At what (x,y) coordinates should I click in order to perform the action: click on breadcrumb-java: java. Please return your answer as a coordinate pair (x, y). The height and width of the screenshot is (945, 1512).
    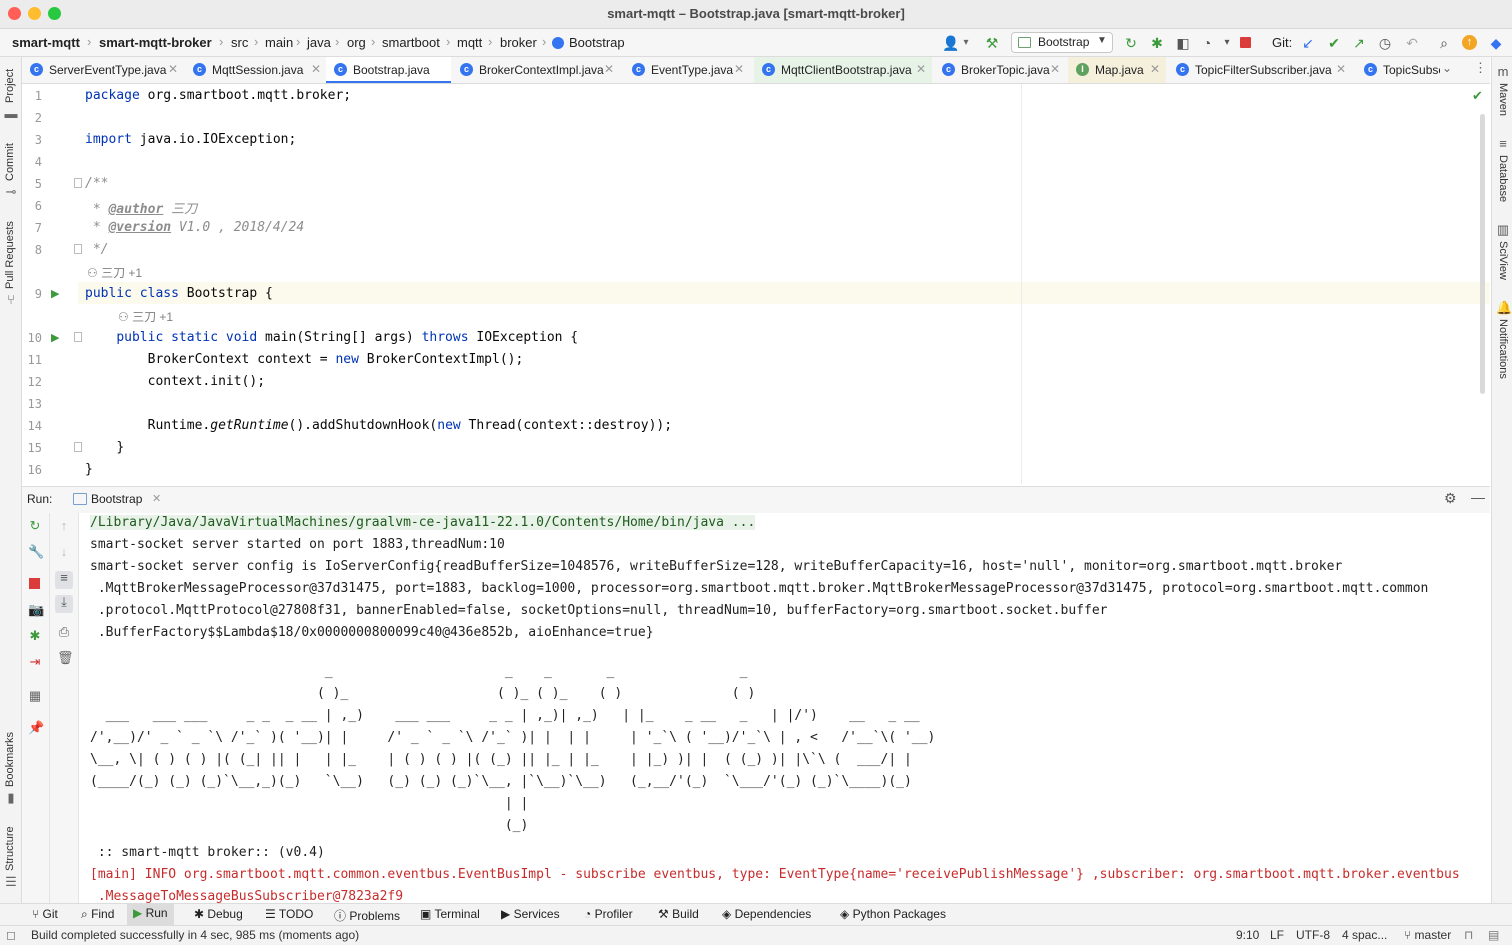
    Looking at the image, I should click on (319, 42).